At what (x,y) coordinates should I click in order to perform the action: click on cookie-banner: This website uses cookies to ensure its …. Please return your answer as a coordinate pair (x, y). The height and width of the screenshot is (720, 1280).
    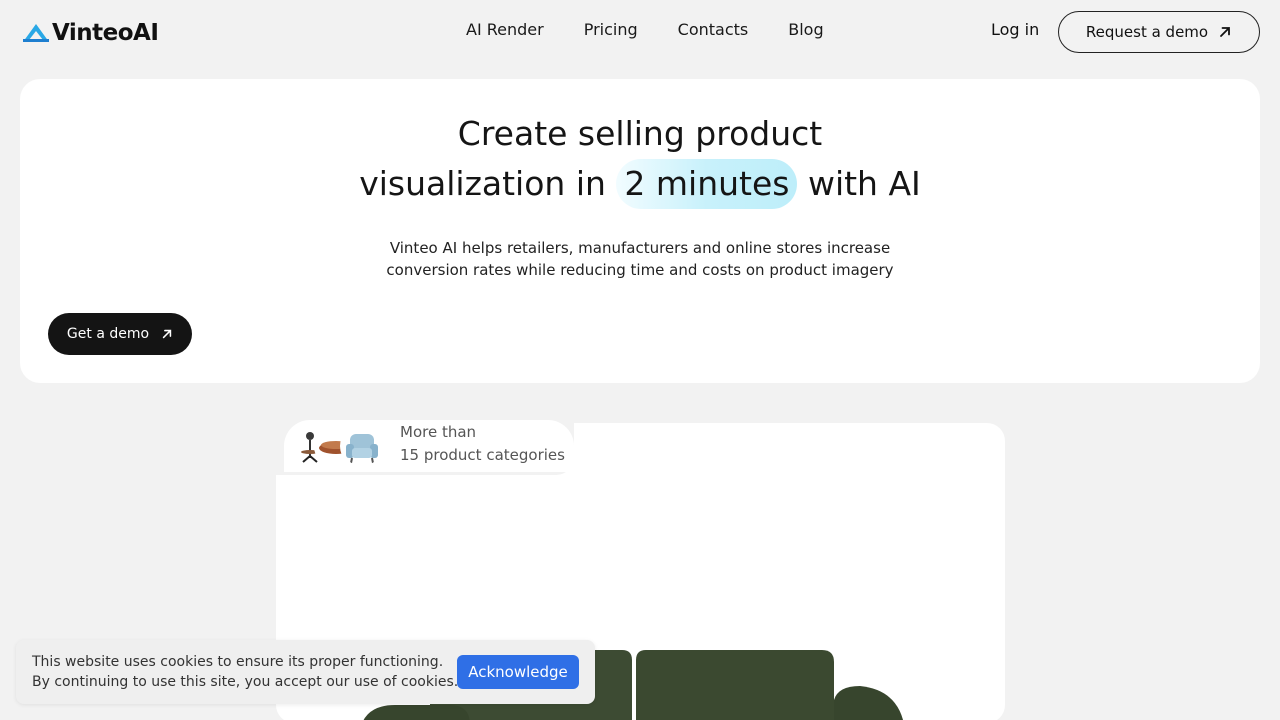
    Looking at the image, I should click on (305, 672).